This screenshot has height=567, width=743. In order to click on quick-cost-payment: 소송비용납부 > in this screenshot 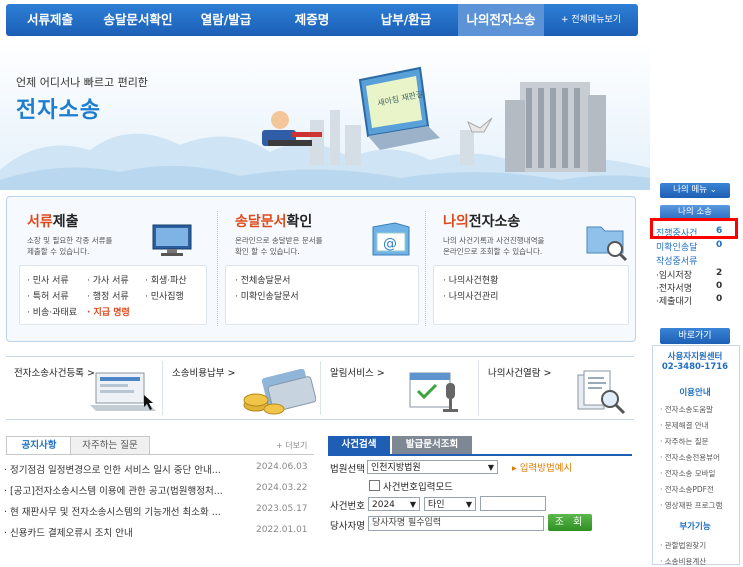, I will do `click(242, 388)`.